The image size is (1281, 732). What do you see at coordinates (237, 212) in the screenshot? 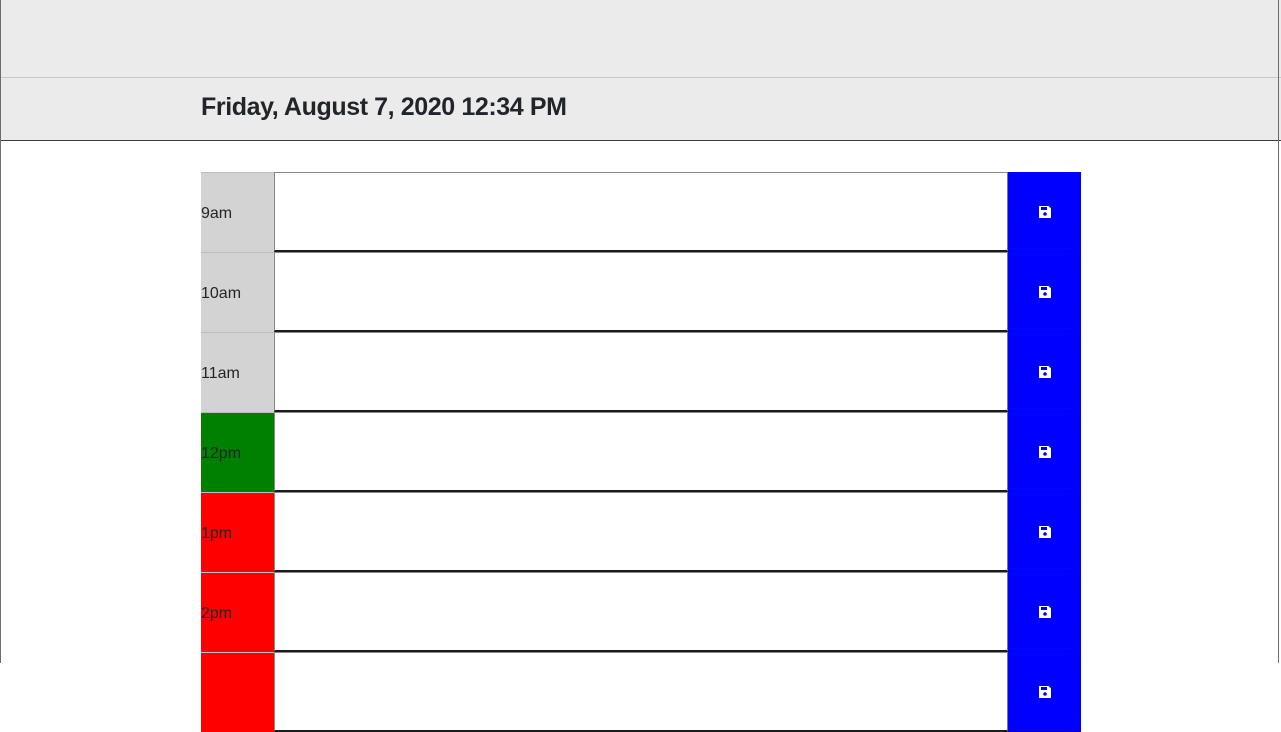
I see `hour-label: 9am` at bounding box center [237, 212].